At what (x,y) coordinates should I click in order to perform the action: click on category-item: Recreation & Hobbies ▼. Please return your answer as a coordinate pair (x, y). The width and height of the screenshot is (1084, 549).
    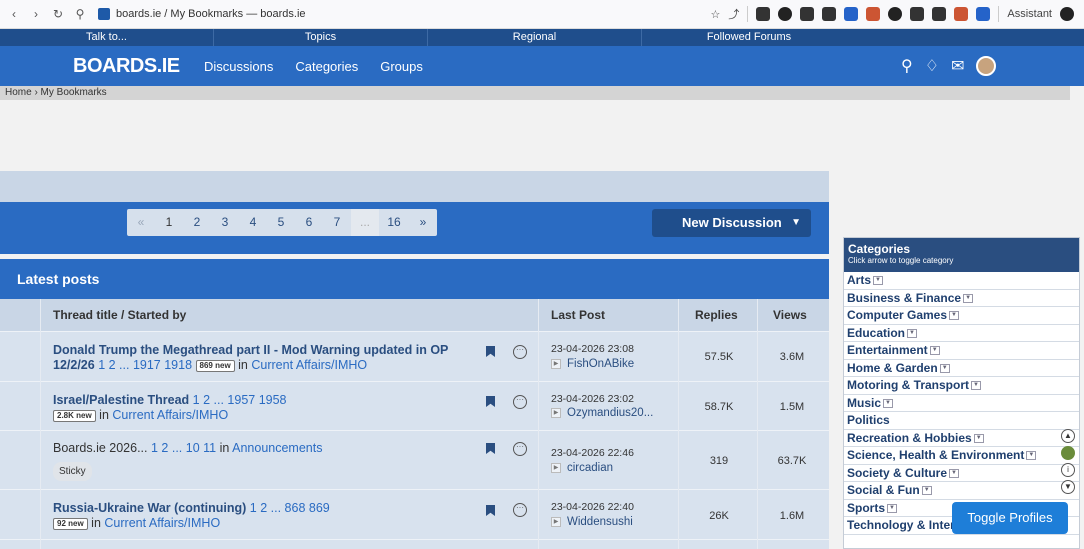
    Looking at the image, I should click on (961, 438).